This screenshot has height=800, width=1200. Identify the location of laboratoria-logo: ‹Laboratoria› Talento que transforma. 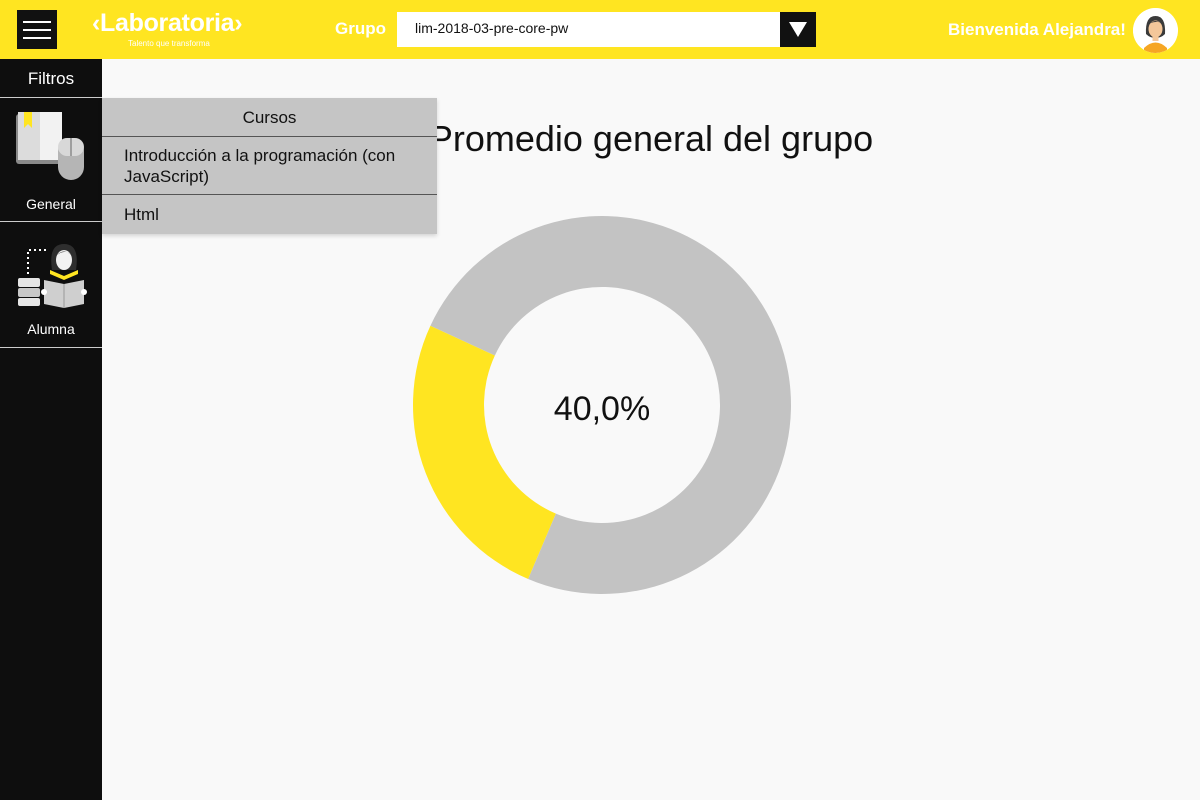
(181, 31).